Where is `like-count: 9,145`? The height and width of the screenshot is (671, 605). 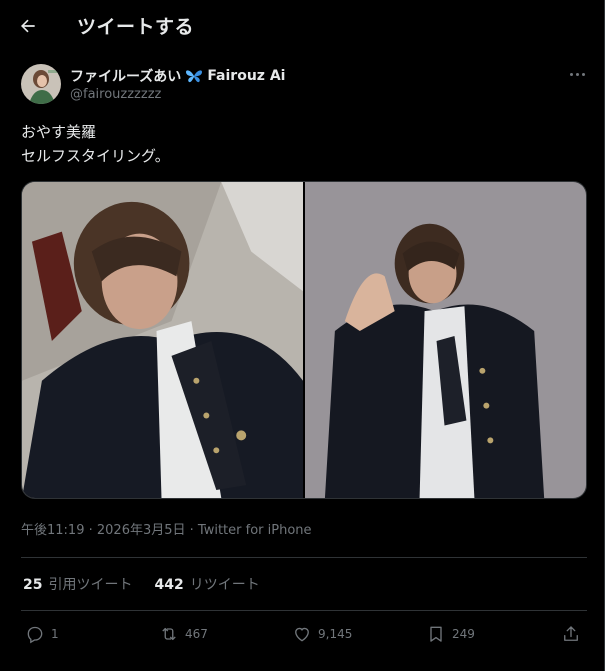 like-count: 9,145 is located at coordinates (335, 634).